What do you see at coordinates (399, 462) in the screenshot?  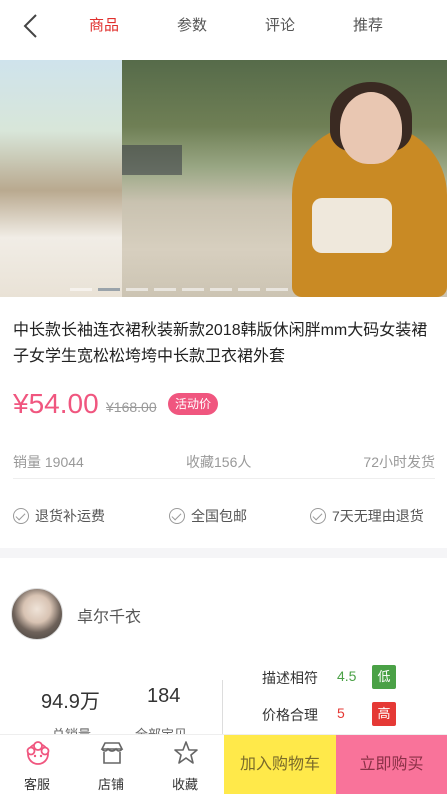 I see `shipping-time: 72小时发货` at bounding box center [399, 462].